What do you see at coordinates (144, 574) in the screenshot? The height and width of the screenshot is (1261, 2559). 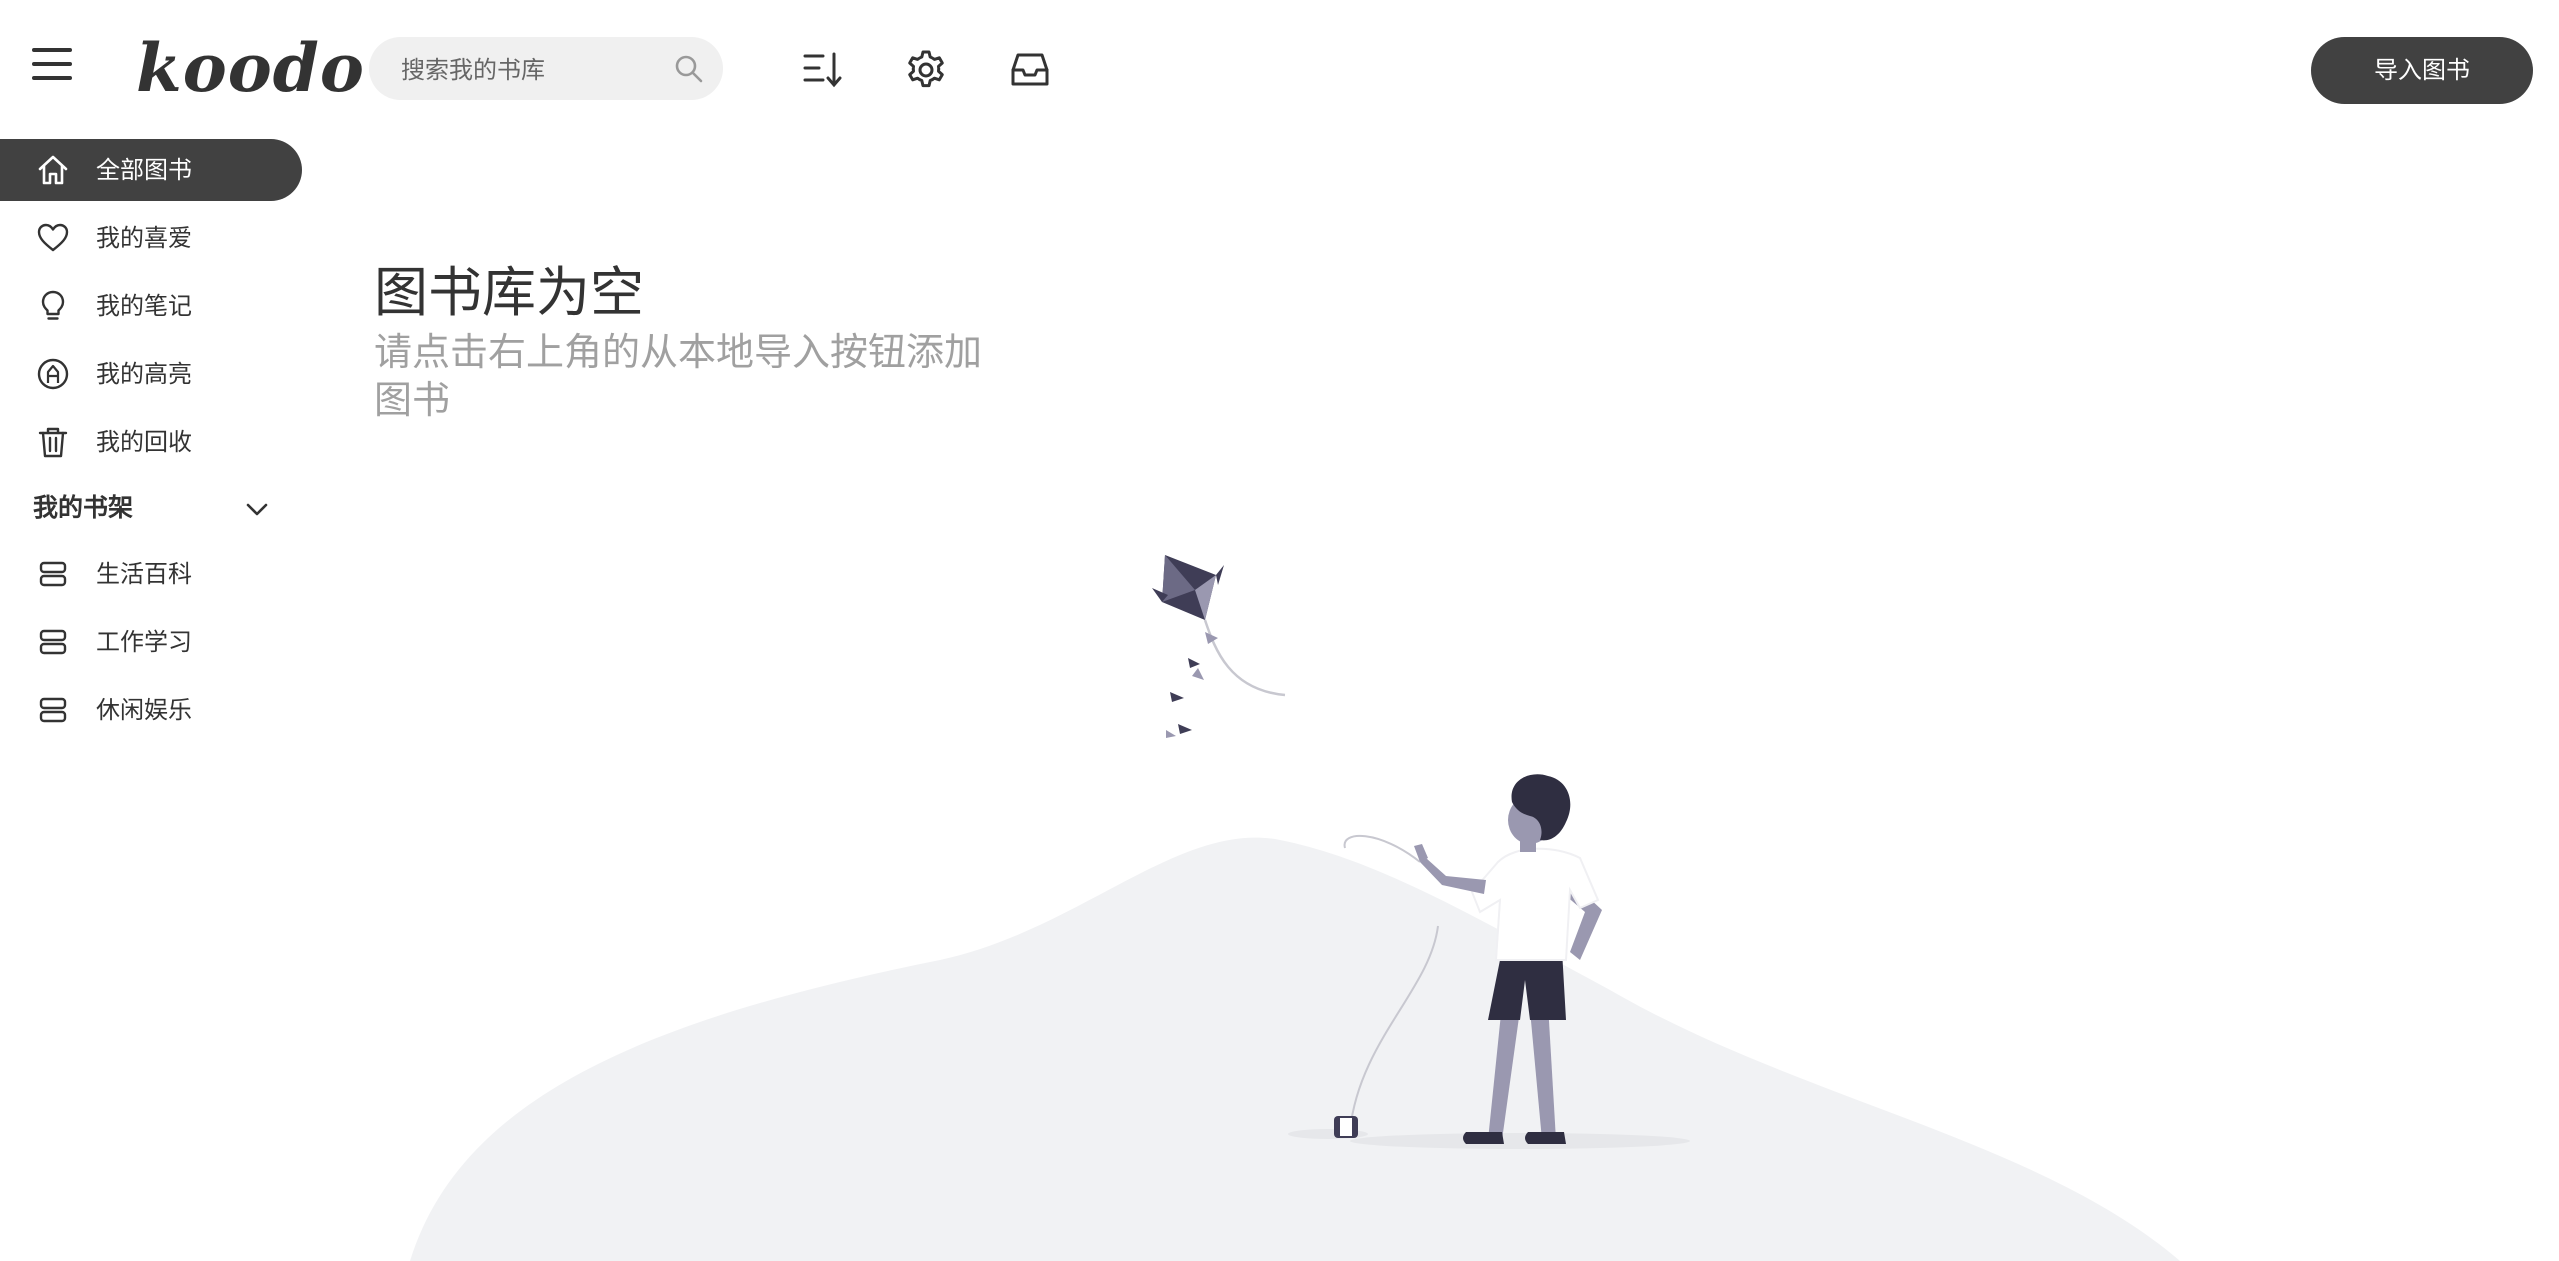 I see `sidebar-item-label: 生活百科` at bounding box center [144, 574].